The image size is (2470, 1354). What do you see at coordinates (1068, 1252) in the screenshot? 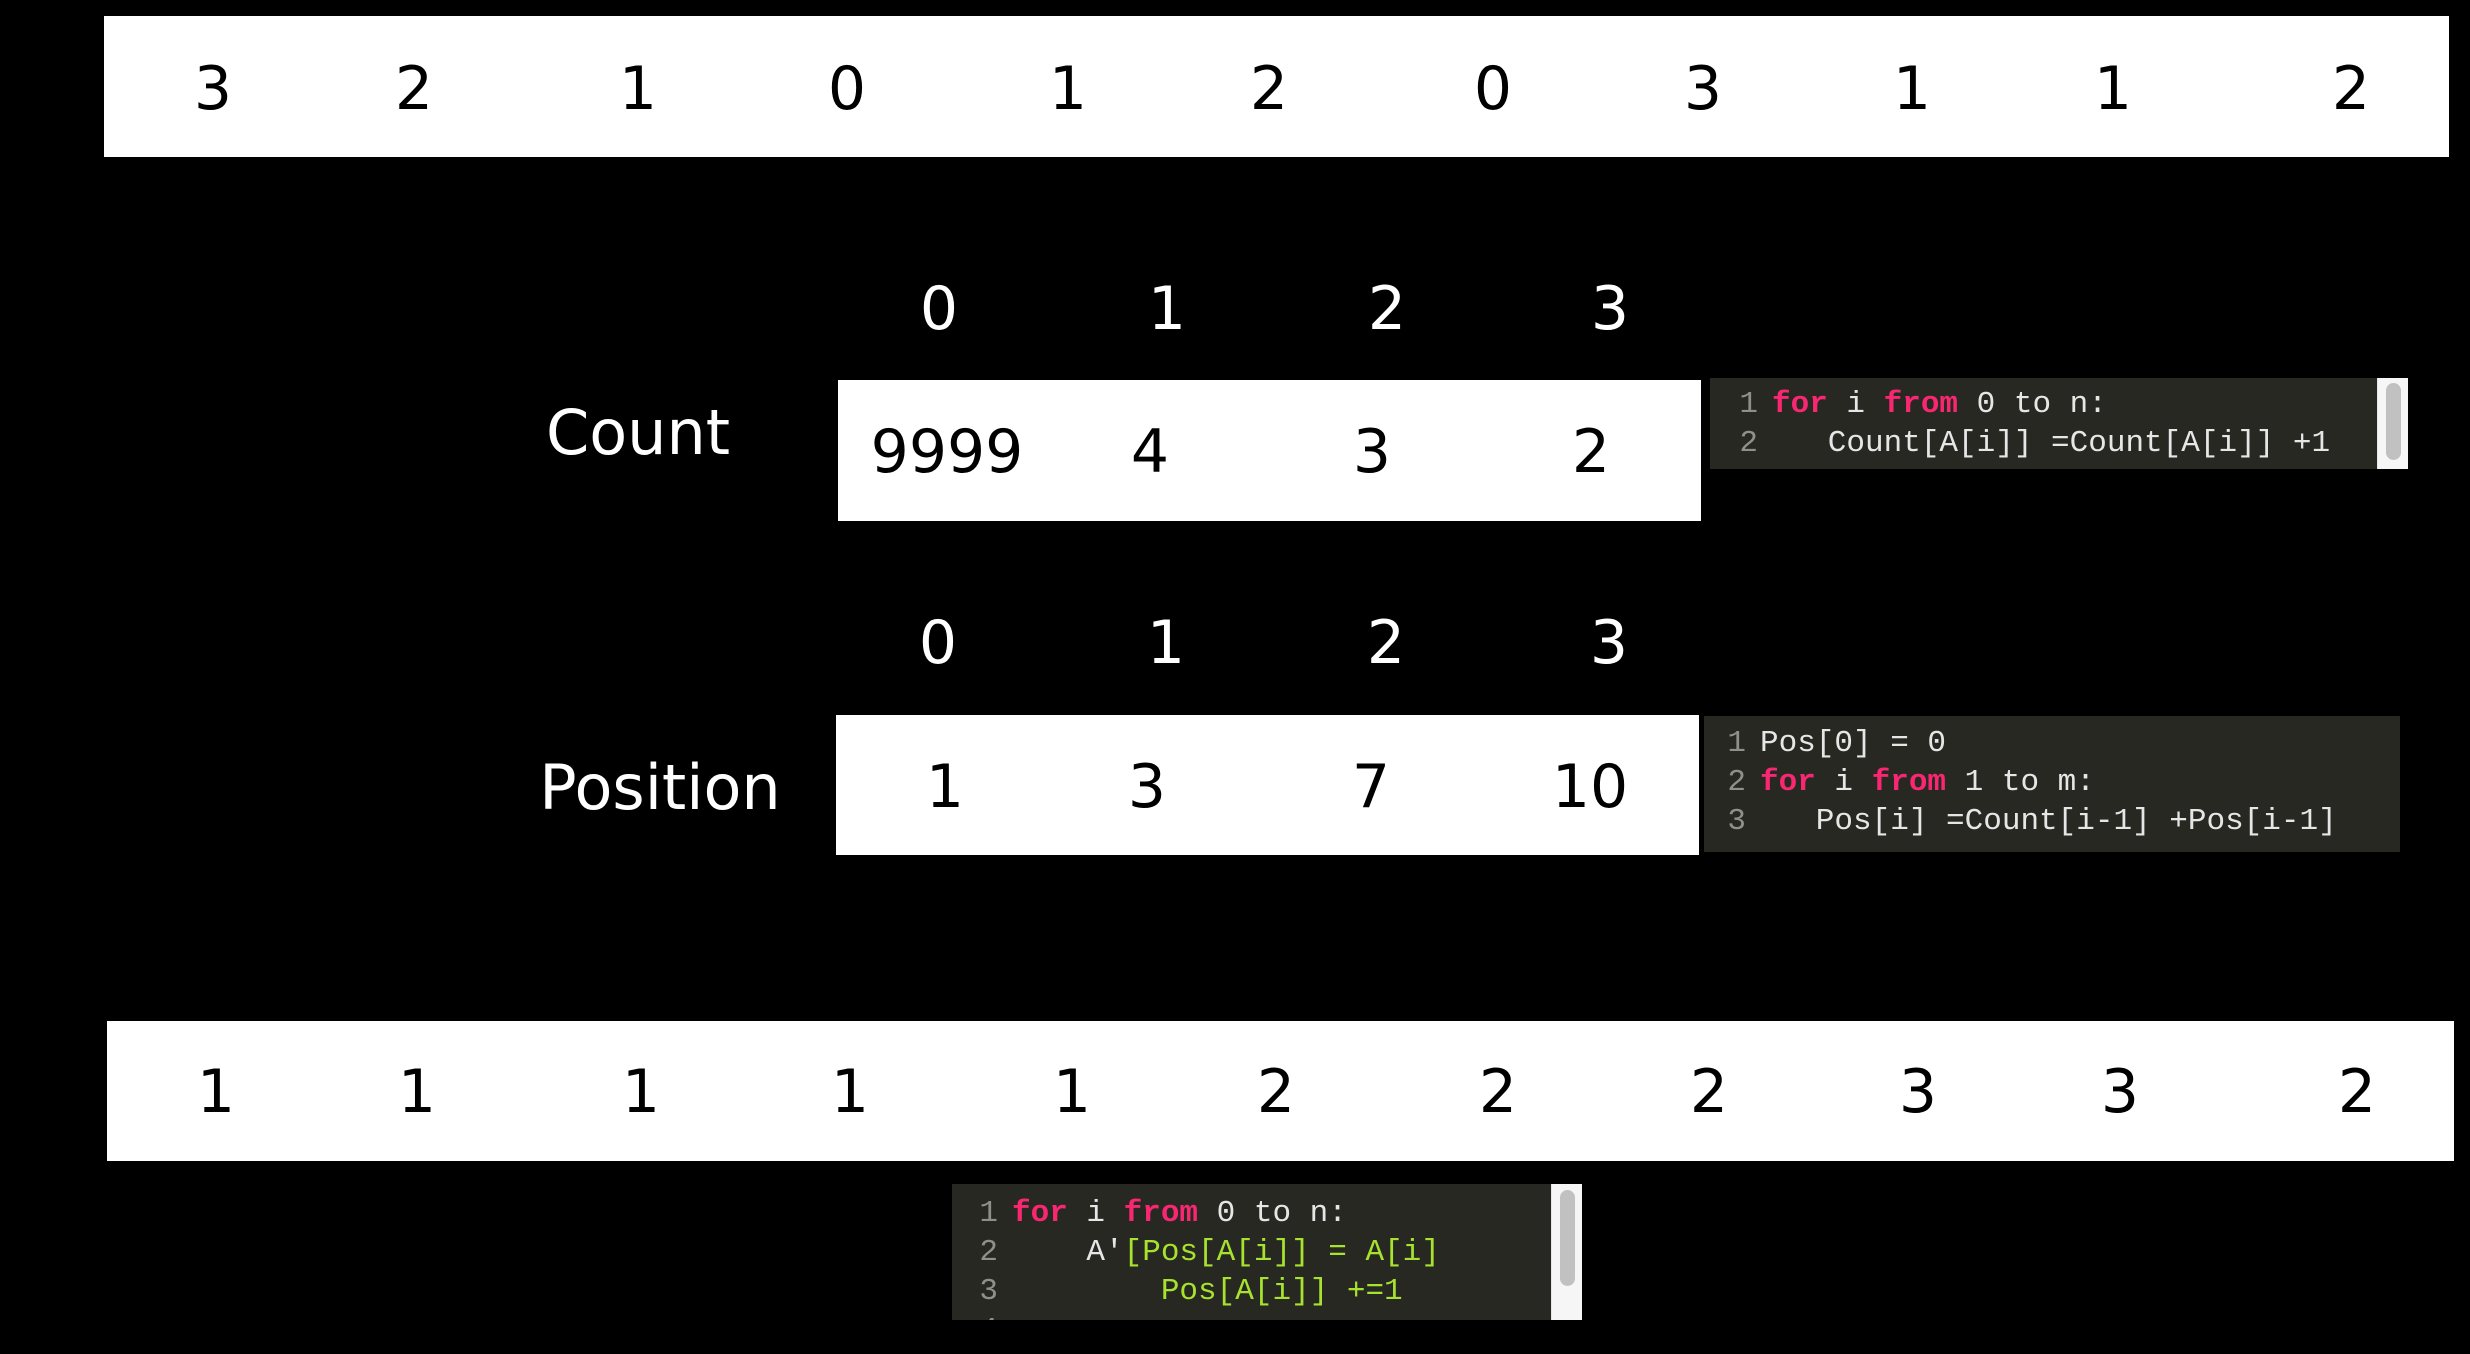
I see `code-token: A'` at bounding box center [1068, 1252].